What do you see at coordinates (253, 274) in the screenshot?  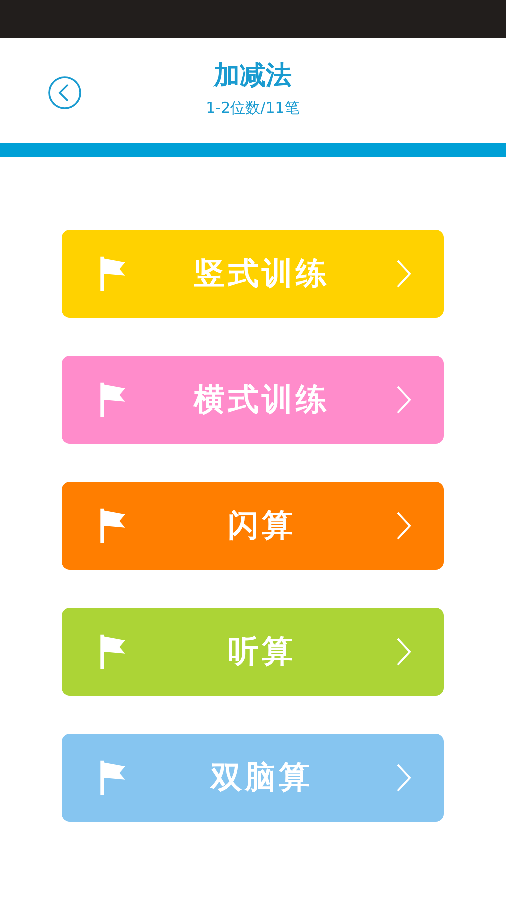 I see `menu-button: 竖式训练` at bounding box center [253, 274].